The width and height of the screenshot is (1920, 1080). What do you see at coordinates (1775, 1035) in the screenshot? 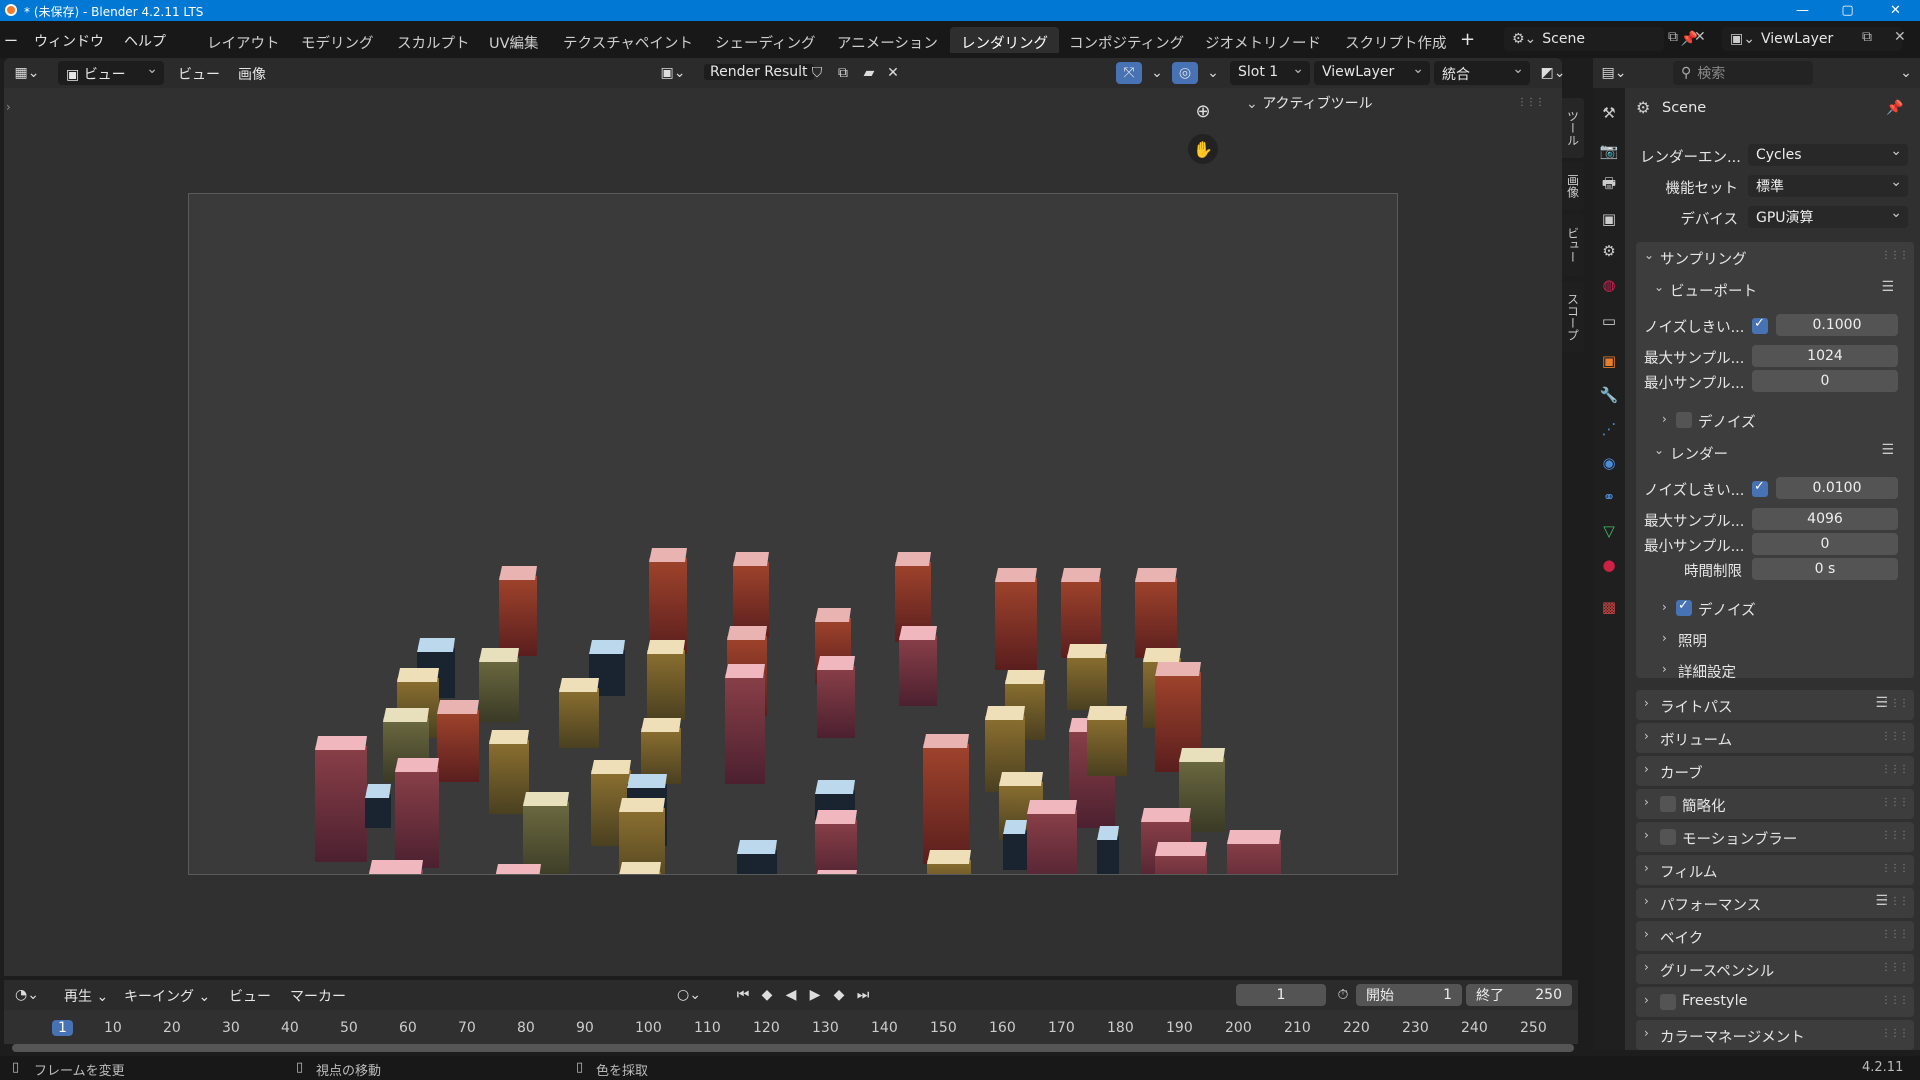
I see `panel-10: › カラーマネージメント ⋮⋮⋮` at bounding box center [1775, 1035].